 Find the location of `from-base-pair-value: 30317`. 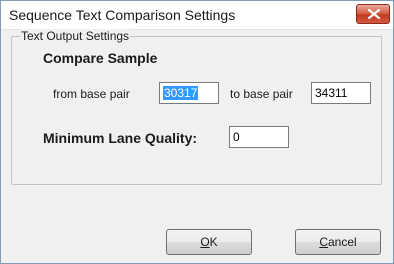

from-base-pair-value: 30317 is located at coordinates (181, 93).